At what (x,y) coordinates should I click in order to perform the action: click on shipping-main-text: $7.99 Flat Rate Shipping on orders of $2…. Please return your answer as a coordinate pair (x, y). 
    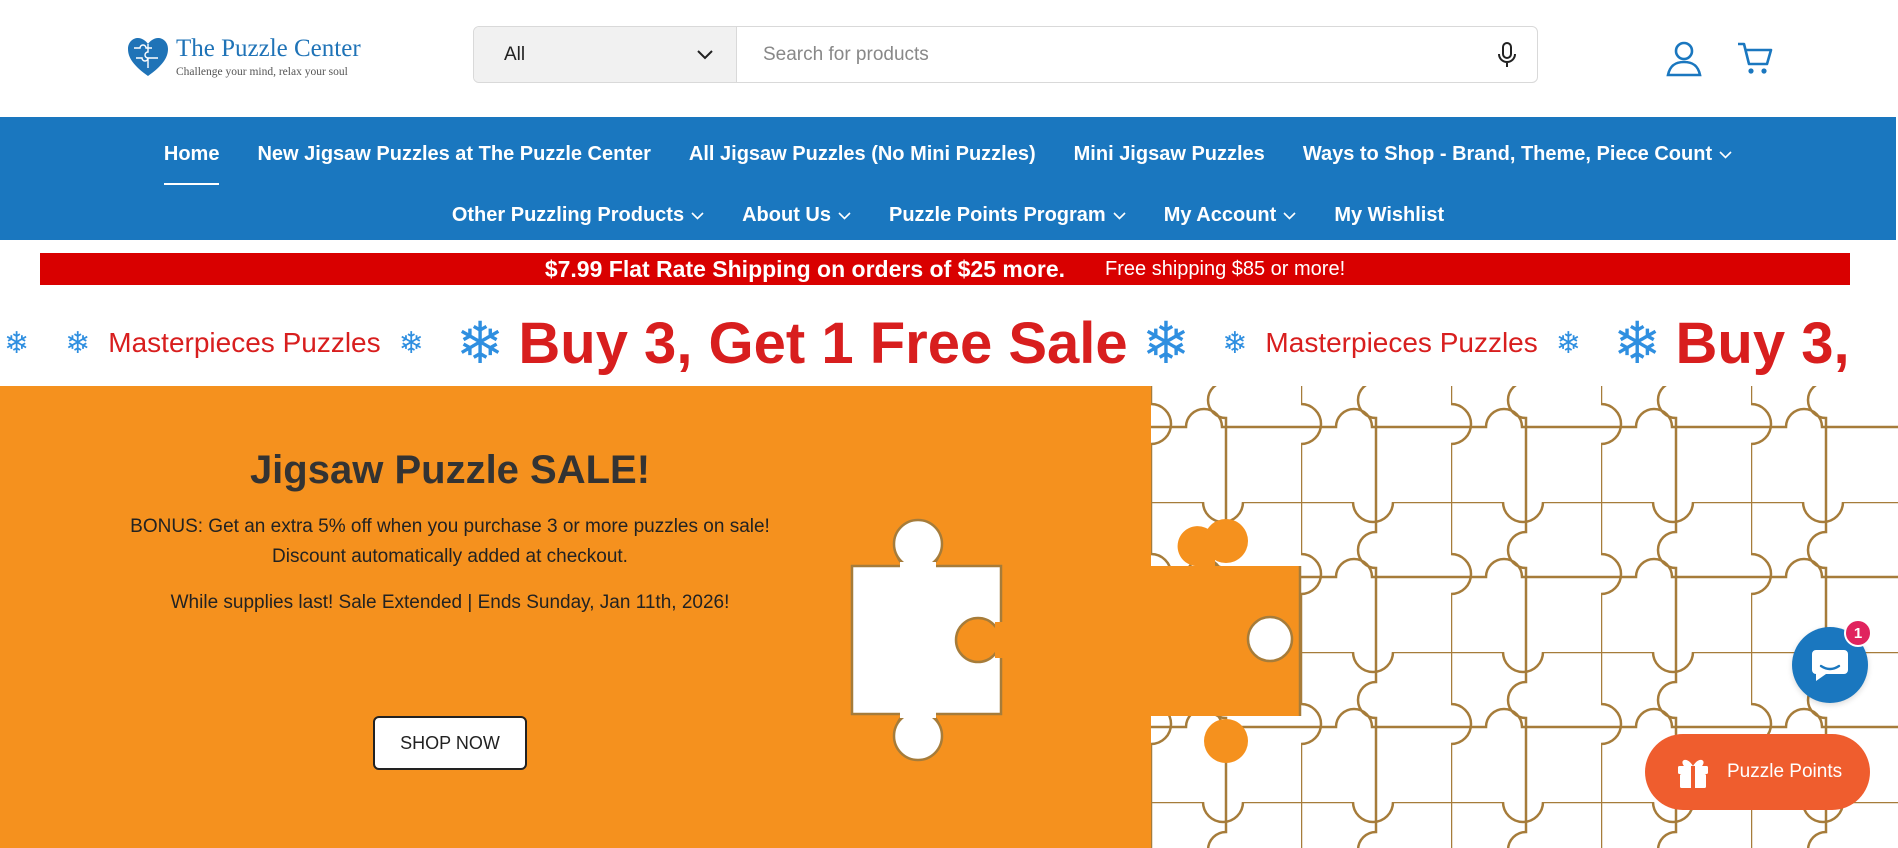
    Looking at the image, I should click on (805, 268).